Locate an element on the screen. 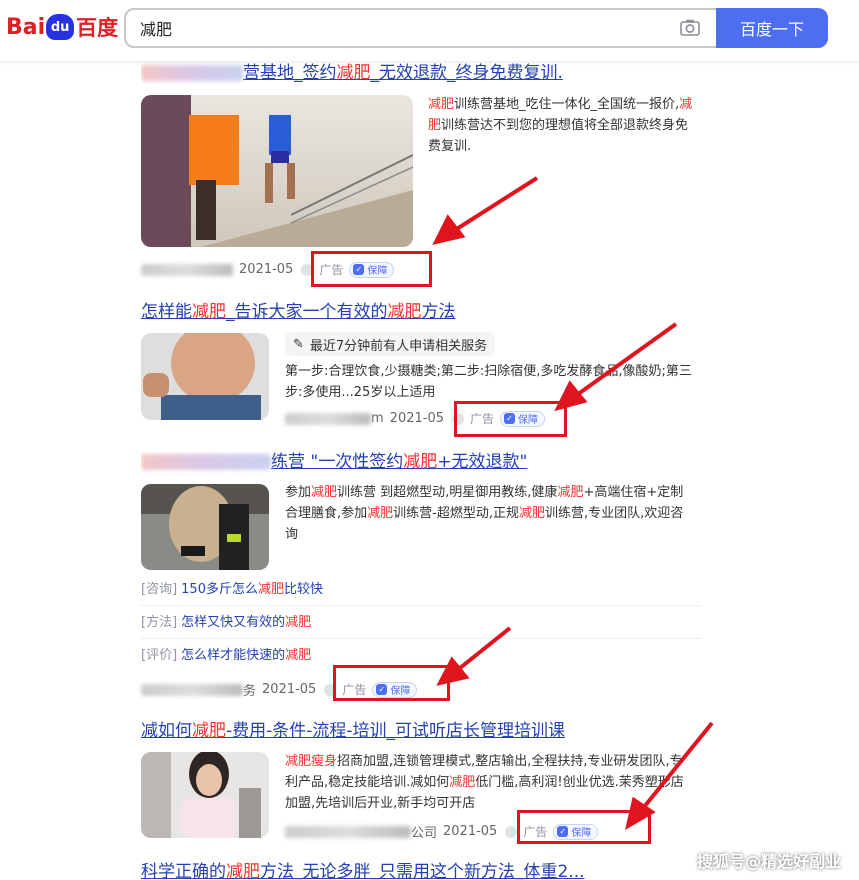  search-input is located at coordinates (400, 28).